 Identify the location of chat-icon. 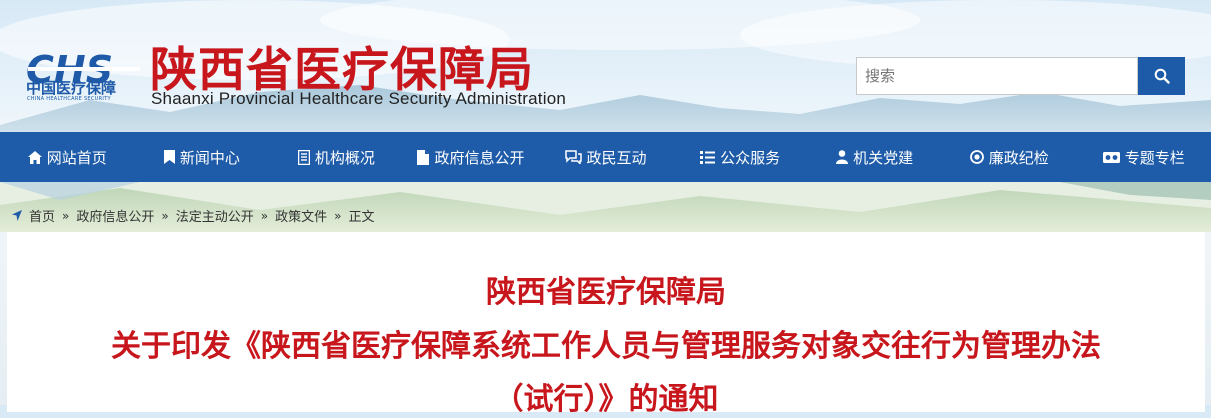
(573, 157).